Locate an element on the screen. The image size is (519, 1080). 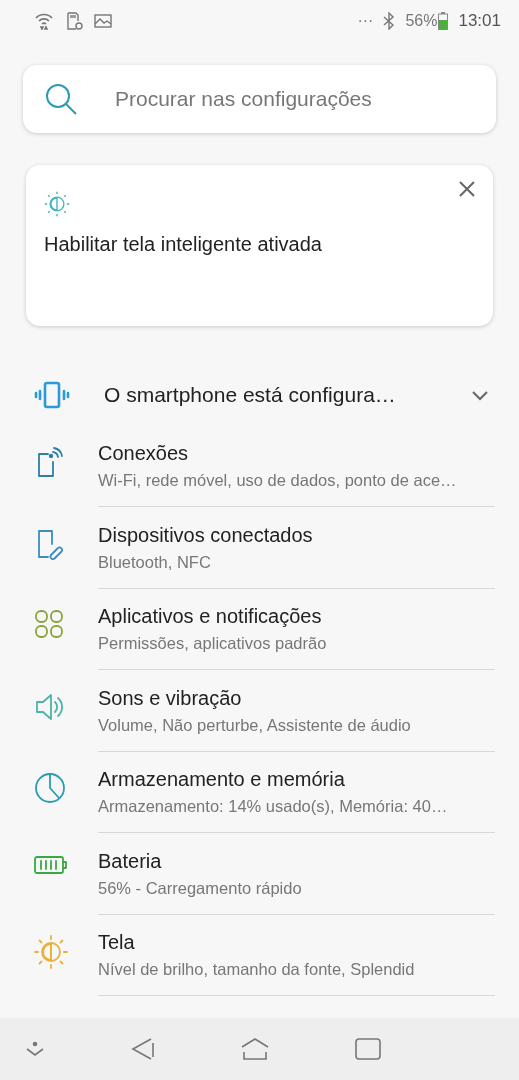
settings-item-title: Conexões is located at coordinates (296, 453).